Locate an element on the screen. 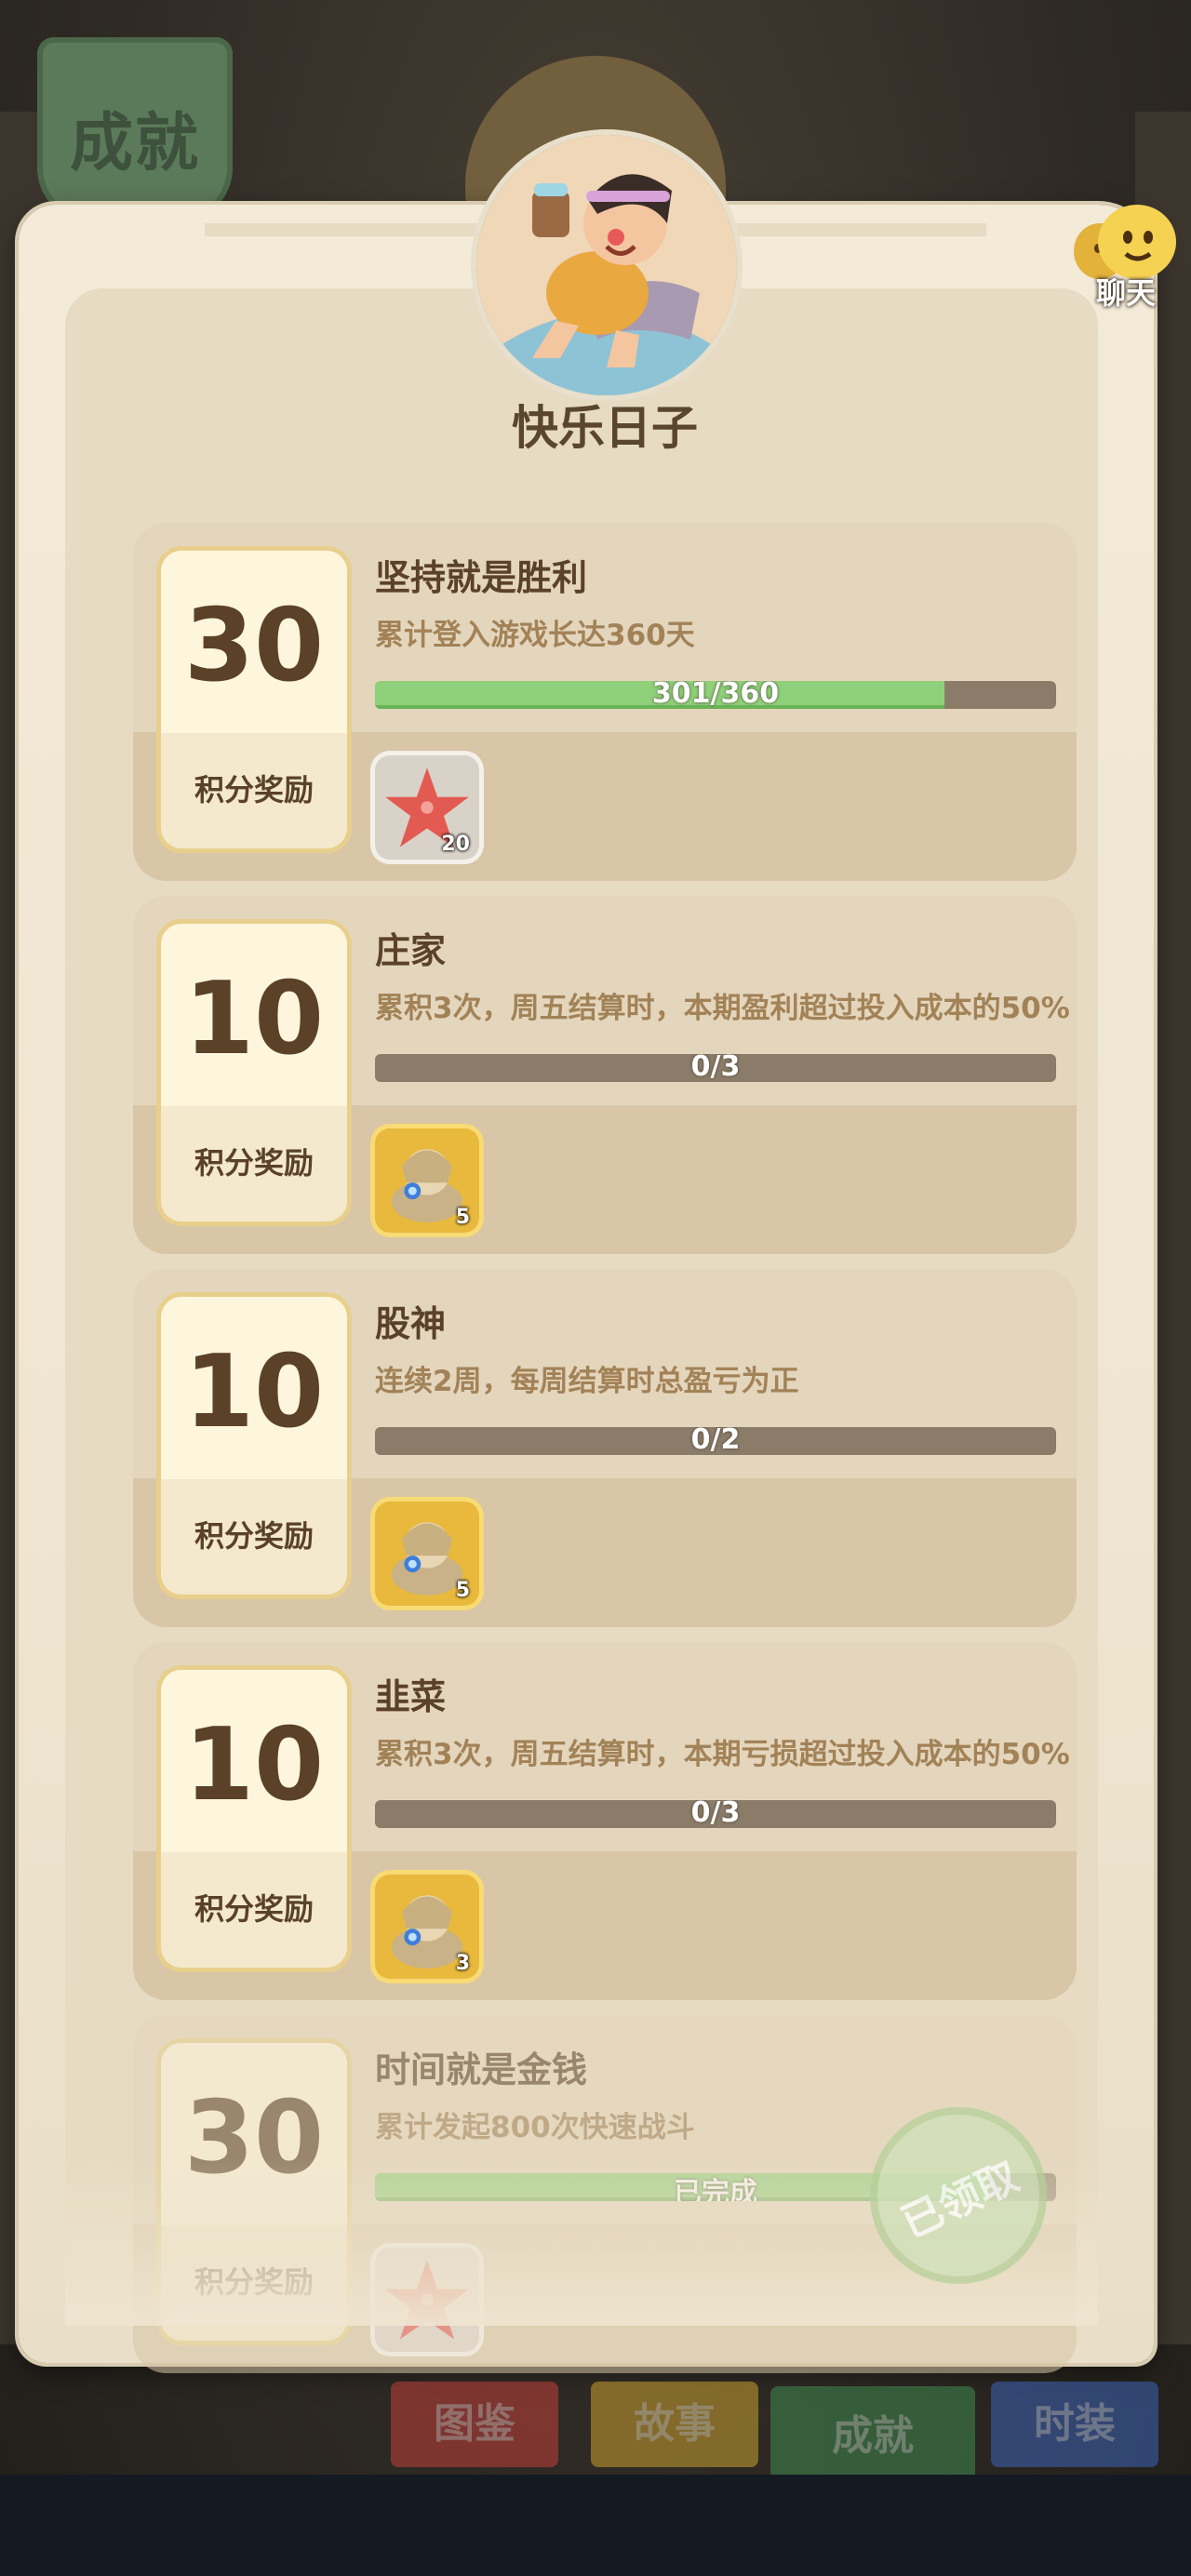 The width and height of the screenshot is (1191, 2576). reward-count: 20 is located at coordinates (455, 844).